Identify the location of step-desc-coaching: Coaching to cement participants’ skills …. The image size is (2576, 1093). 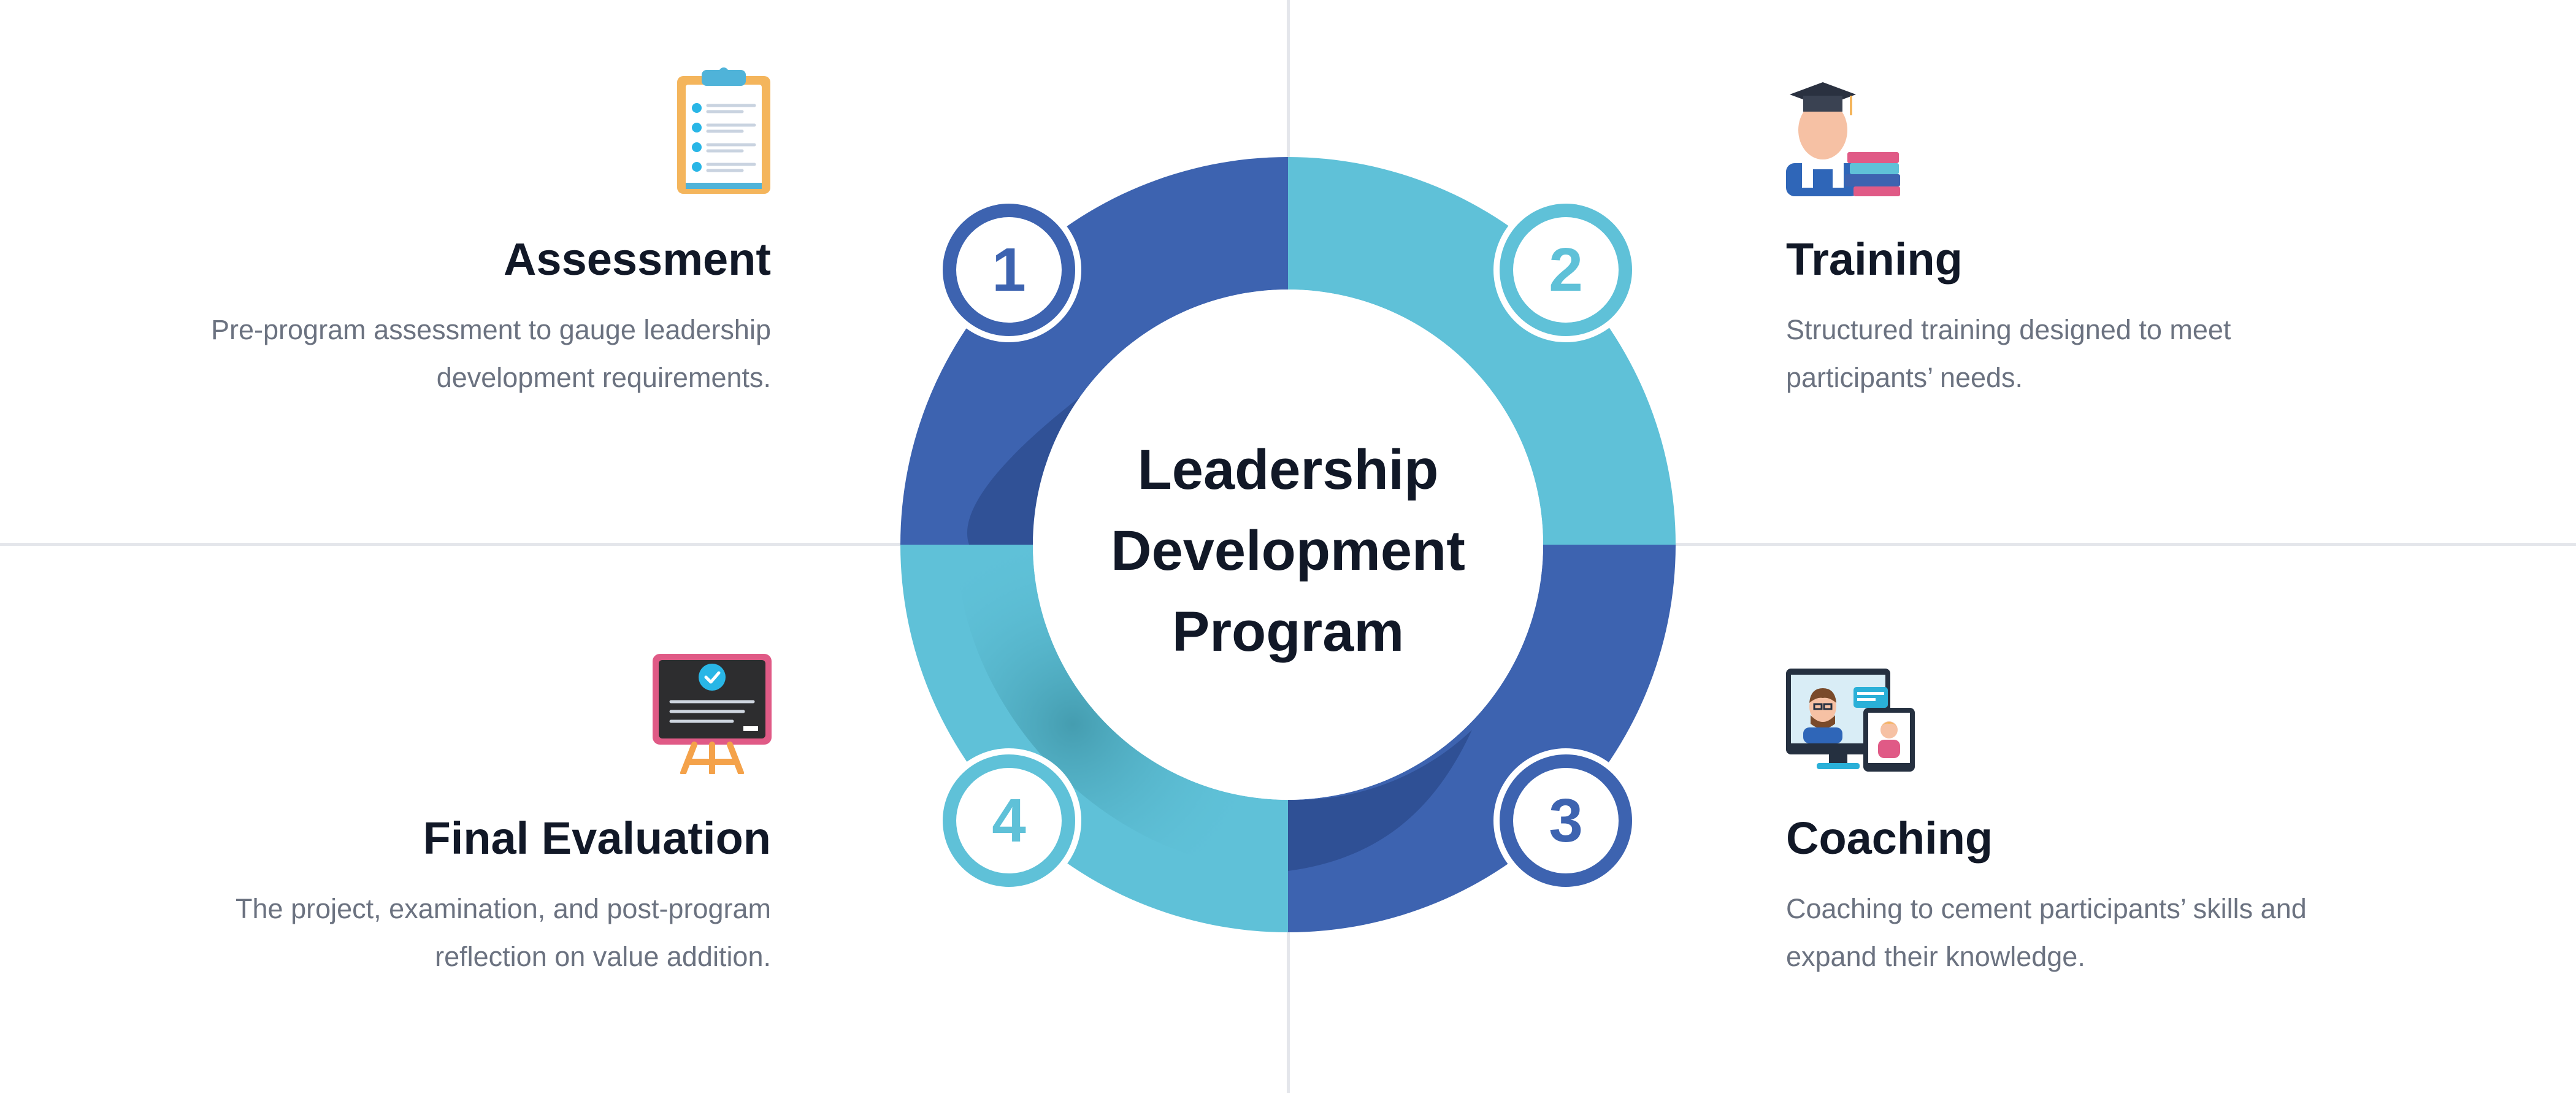
(2092, 933).